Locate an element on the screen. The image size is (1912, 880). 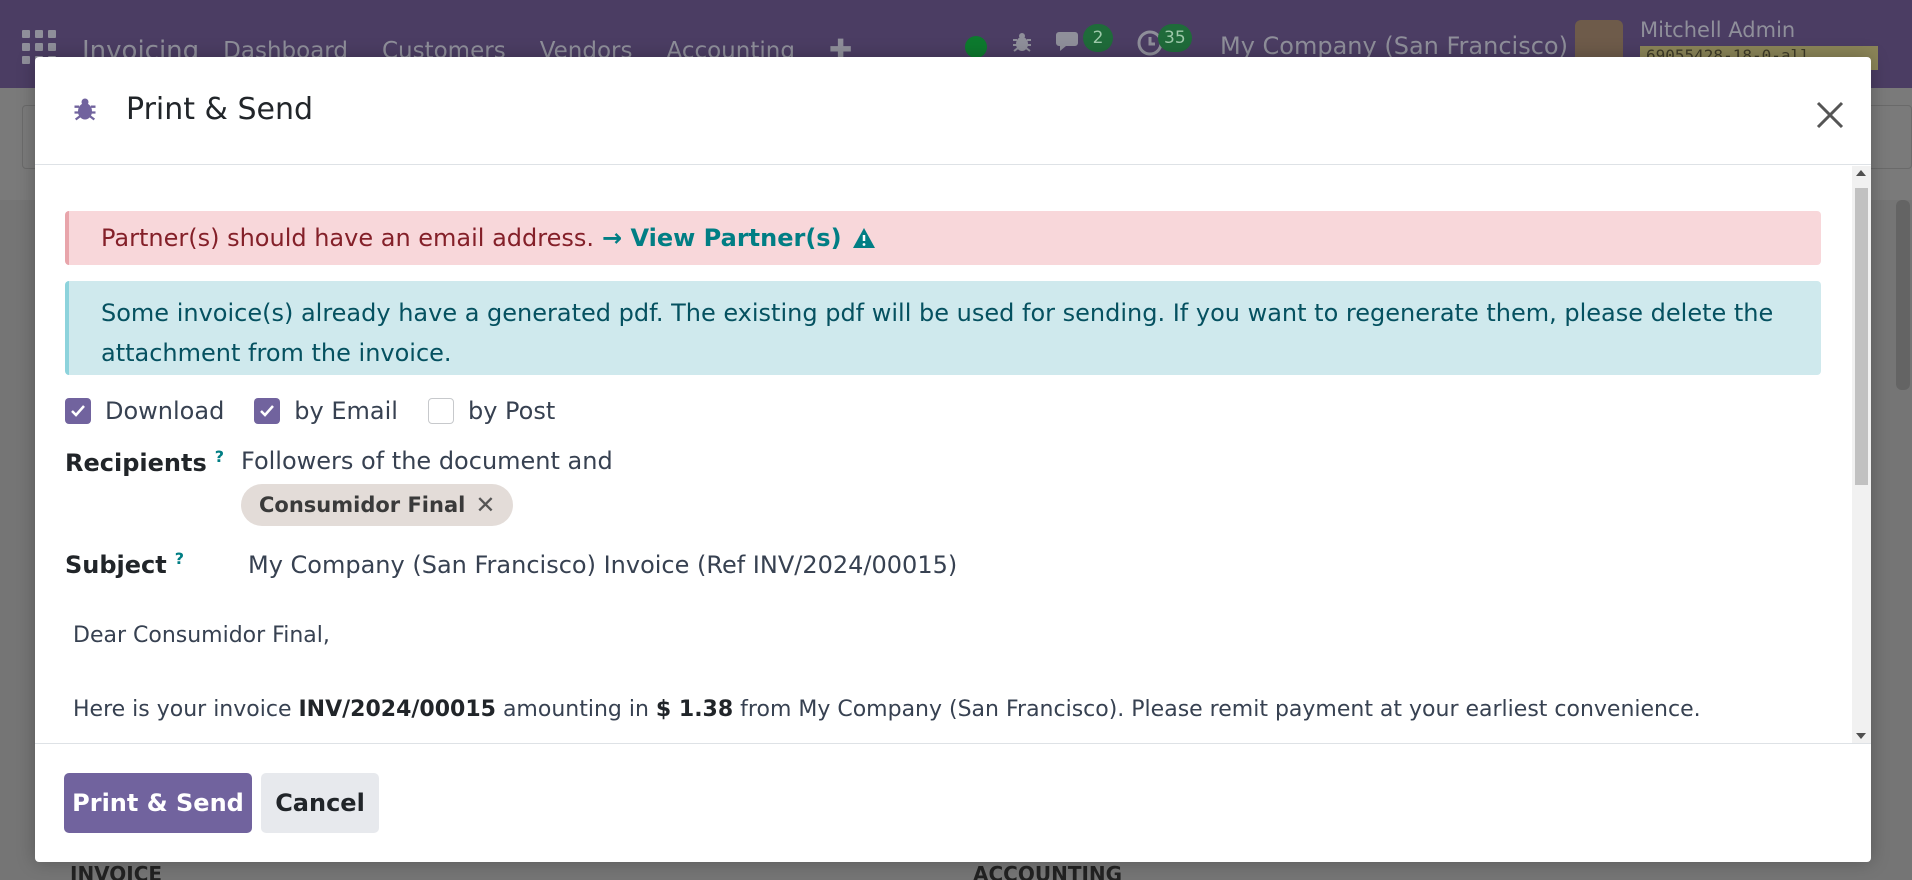
invoice-number: INV/2024/00015 is located at coordinates (397, 709).